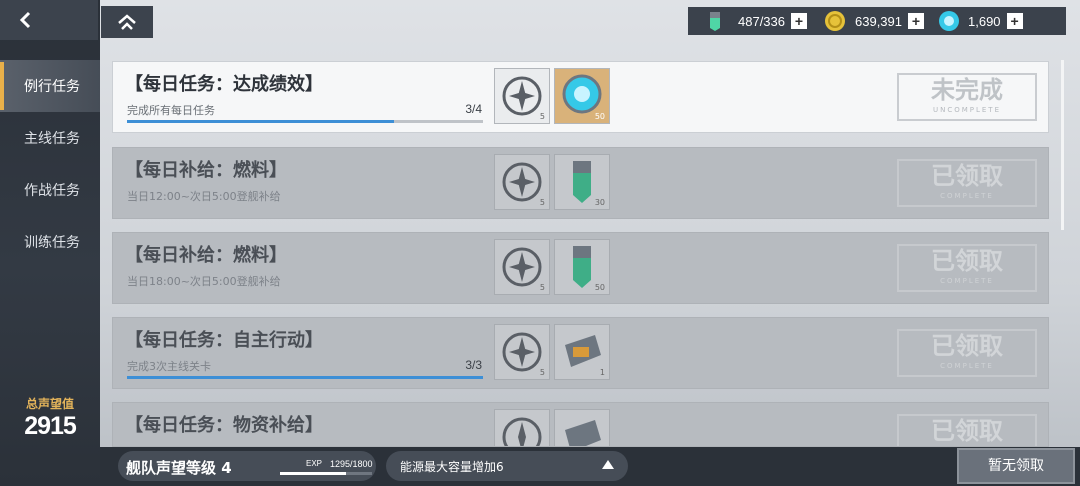 This screenshot has height=486, width=1080. Describe the element at coordinates (313, 473) in the screenshot. I see `exp-progress-fill` at that location.